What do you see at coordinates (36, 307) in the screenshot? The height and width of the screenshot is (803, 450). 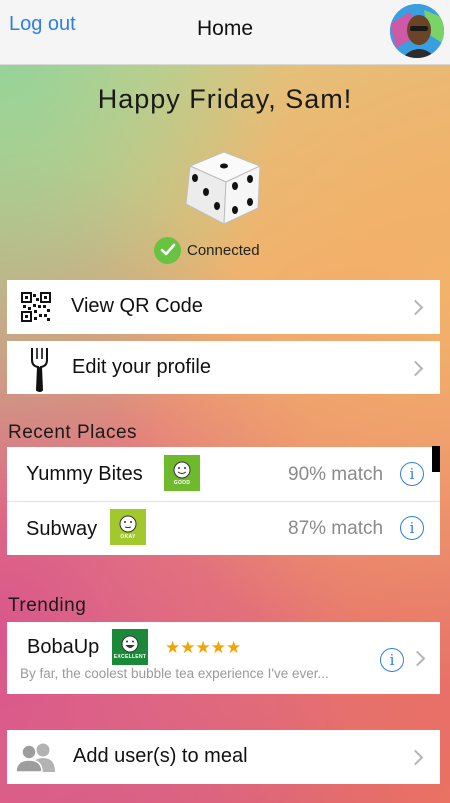 I see `qr-code-icon` at bounding box center [36, 307].